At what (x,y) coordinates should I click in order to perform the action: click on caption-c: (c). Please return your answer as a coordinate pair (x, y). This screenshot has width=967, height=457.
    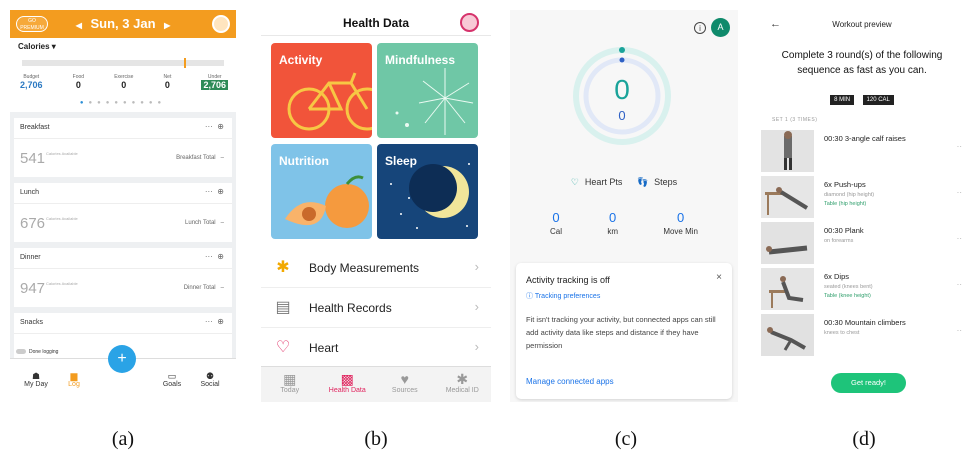
    Looking at the image, I should click on (626, 439).